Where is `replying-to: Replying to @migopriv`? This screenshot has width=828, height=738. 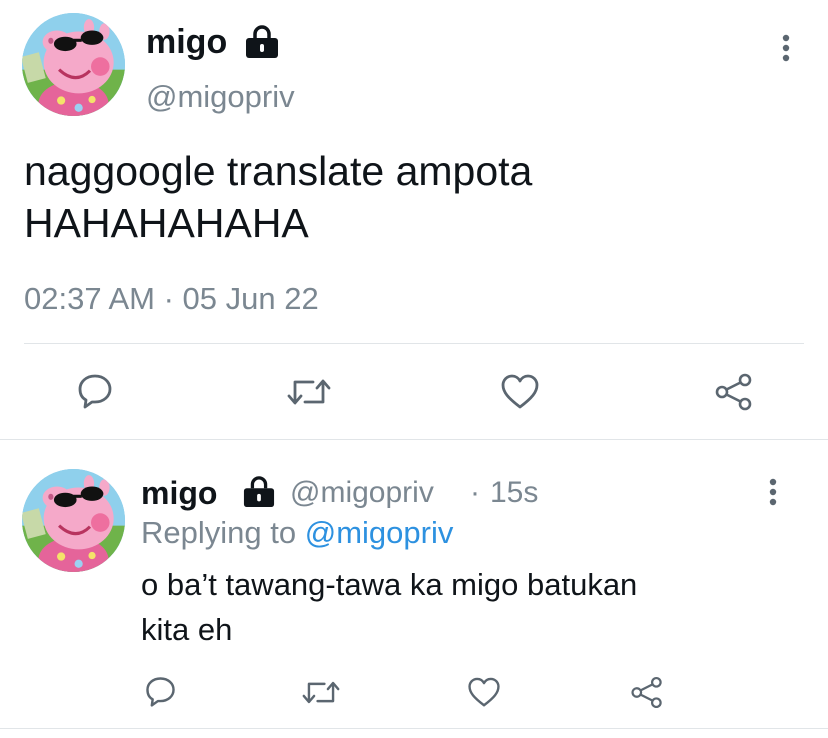
replying-to: Replying to @migopriv is located at coordinates (297, 533).